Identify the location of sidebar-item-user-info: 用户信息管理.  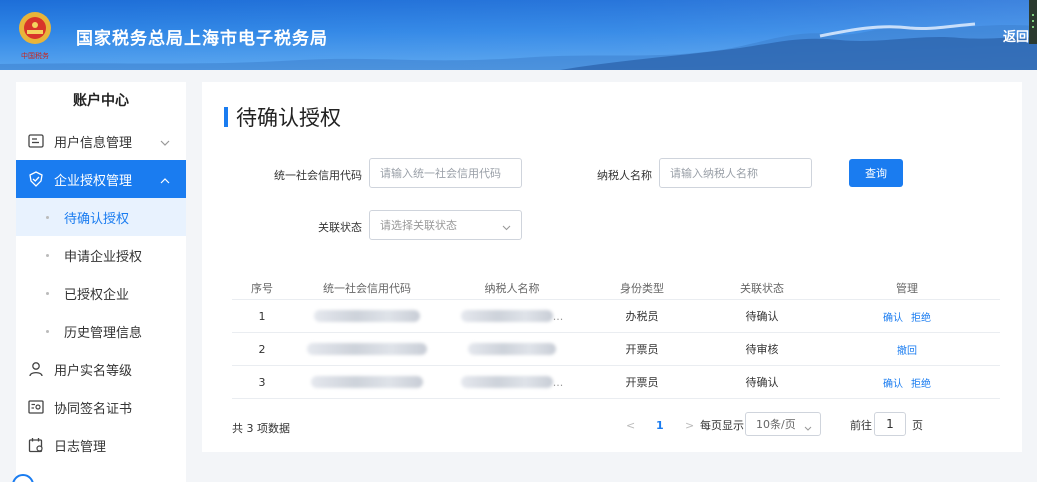
(101, 141).